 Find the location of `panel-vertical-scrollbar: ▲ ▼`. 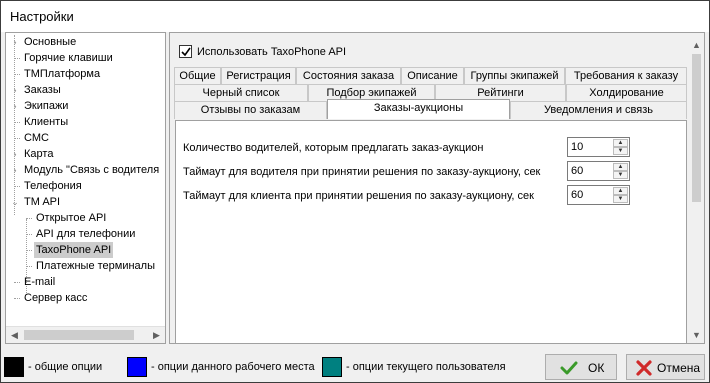

panel-vertical-scrollbar: ▲ ▼ is located at coordinates (696, 190).